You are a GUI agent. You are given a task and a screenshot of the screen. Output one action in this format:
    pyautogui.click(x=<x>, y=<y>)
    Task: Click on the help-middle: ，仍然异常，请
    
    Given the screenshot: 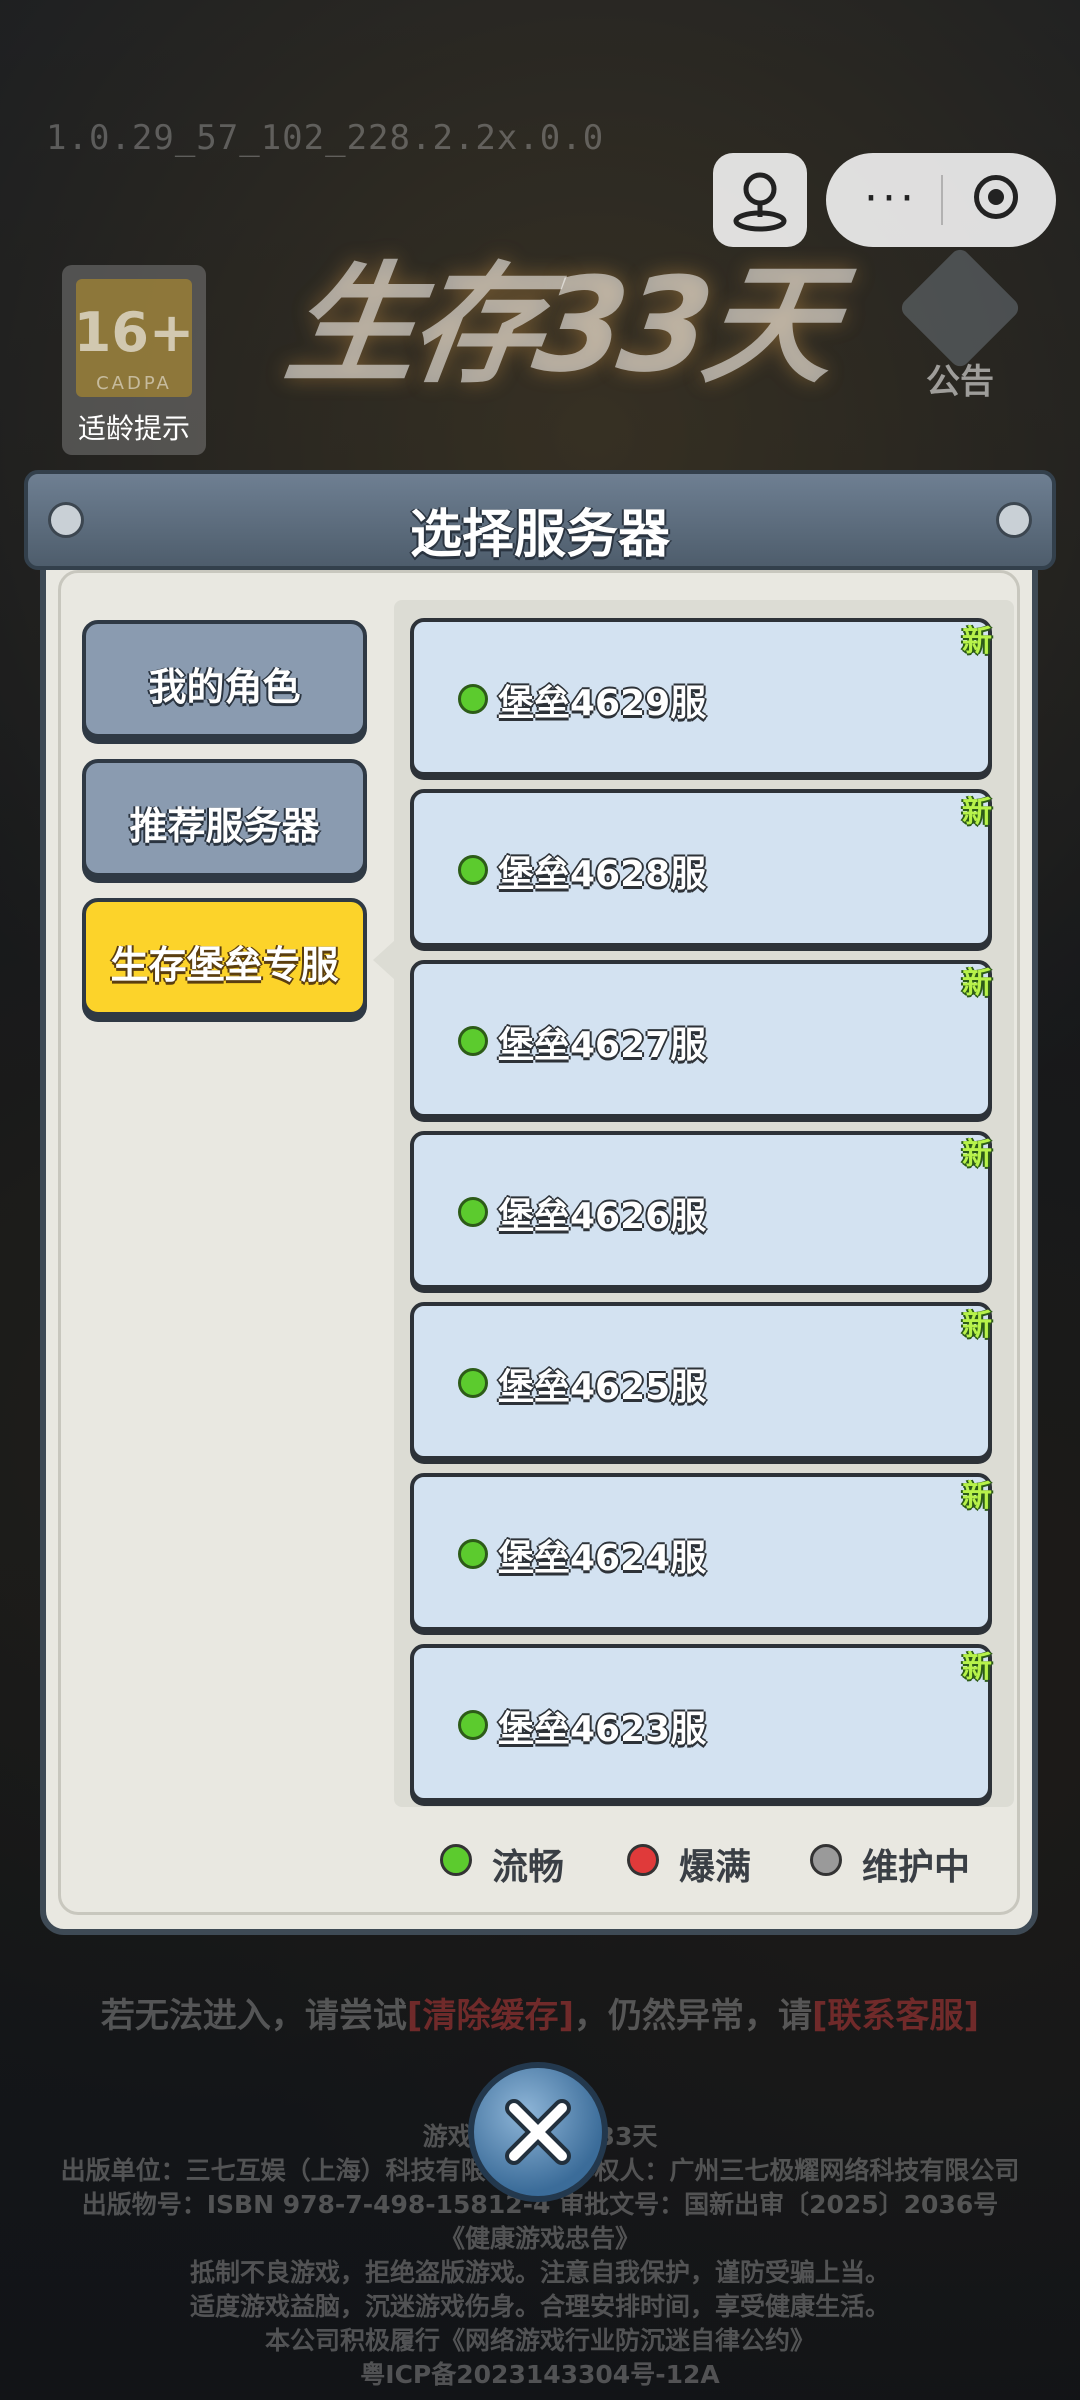 What is the action you would take?
    pyautogui.click(x=693, y=2016)
    